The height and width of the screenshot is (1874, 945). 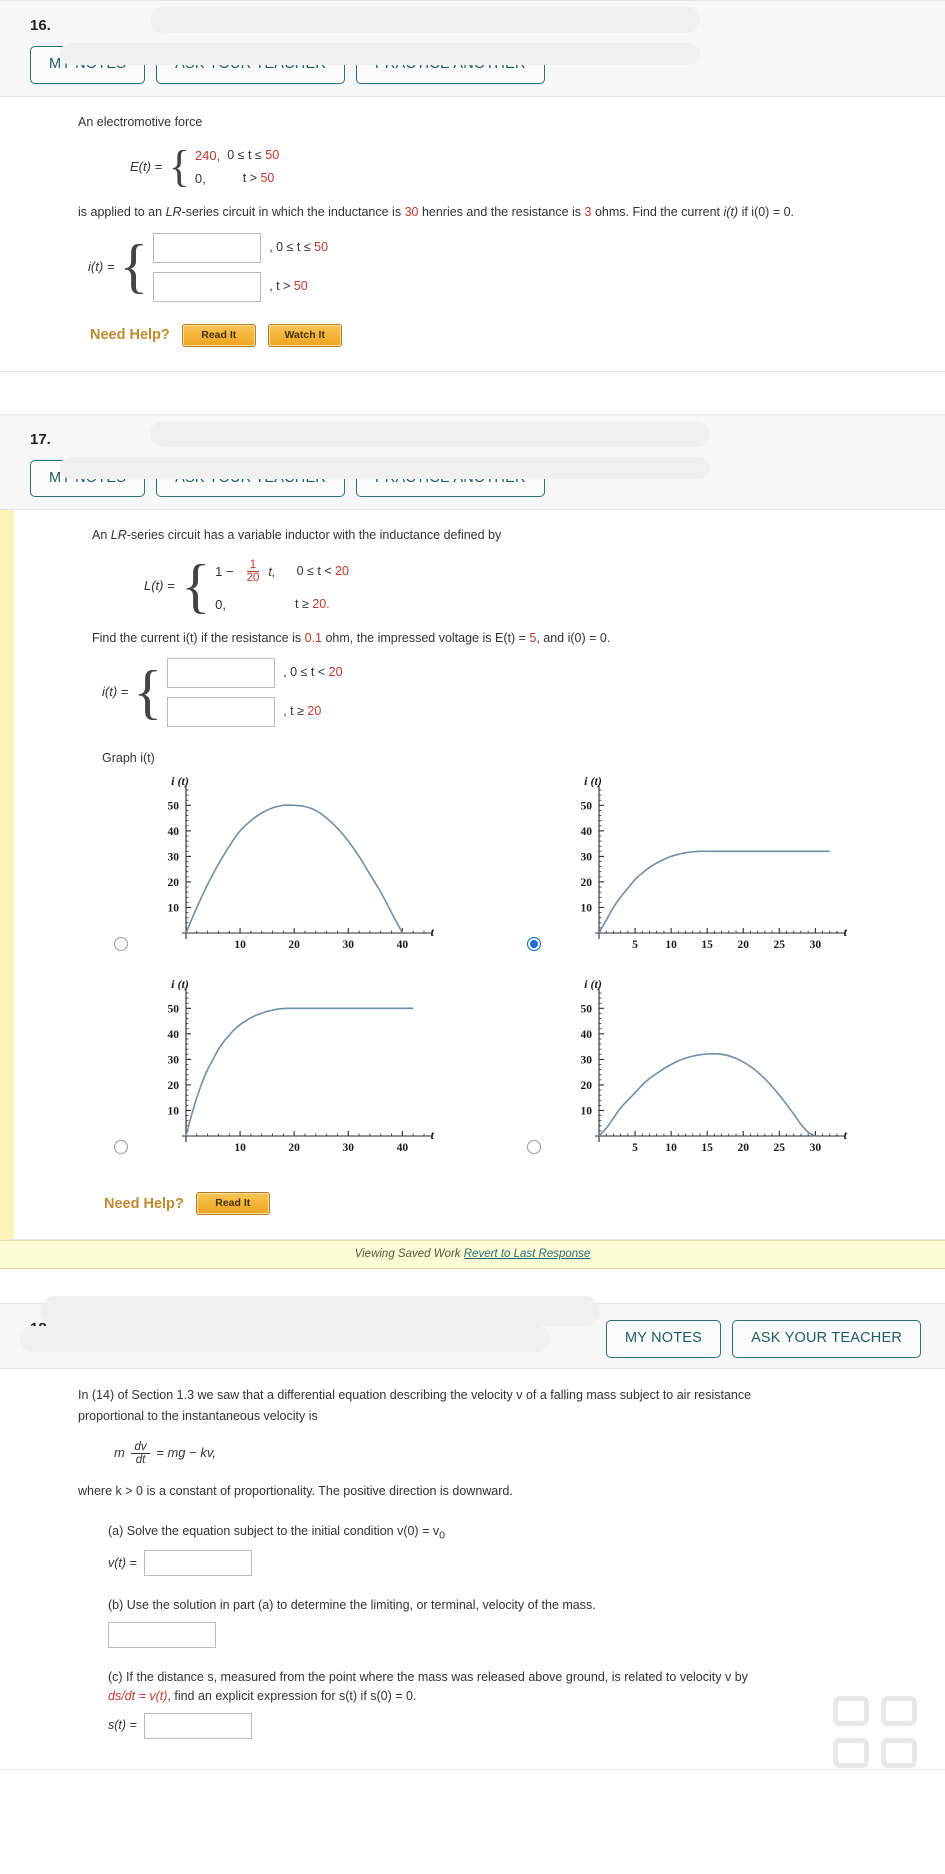 I want to click on y-tick-label: 30, so click(x=174, y=1061).